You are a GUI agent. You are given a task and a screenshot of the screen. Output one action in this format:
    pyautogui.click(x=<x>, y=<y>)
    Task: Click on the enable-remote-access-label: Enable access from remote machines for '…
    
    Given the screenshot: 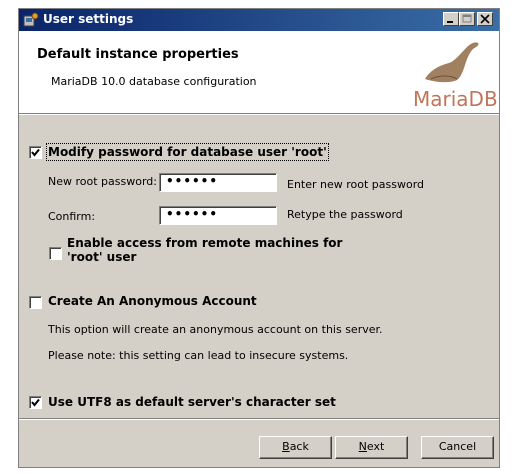 What is the action you would take?
    pyautogui.click(x=204, y=250)
    